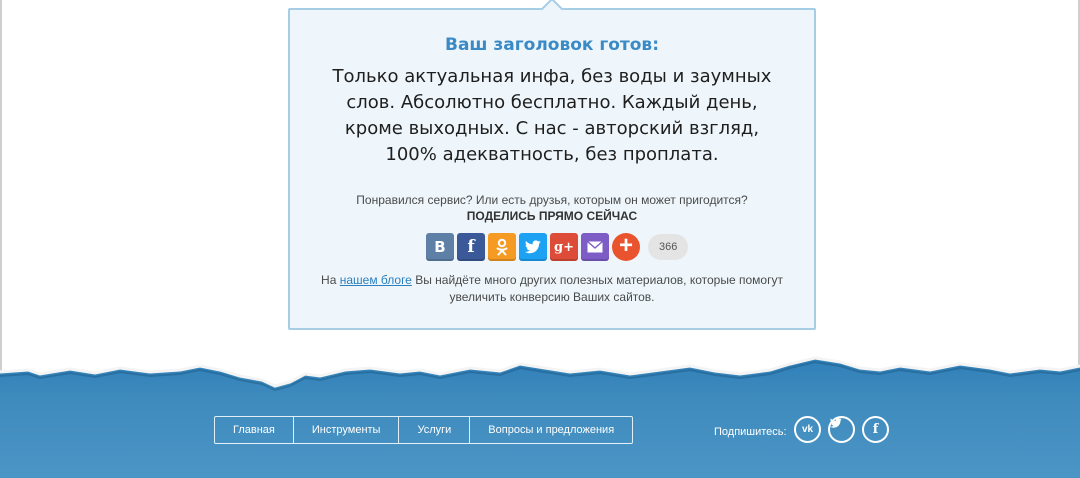 The image size is (1080, 478). I want to click on share-cta: ПОДЕЛИСЬ ПРЯМО СЕЙЧАС, so click(552, 216).